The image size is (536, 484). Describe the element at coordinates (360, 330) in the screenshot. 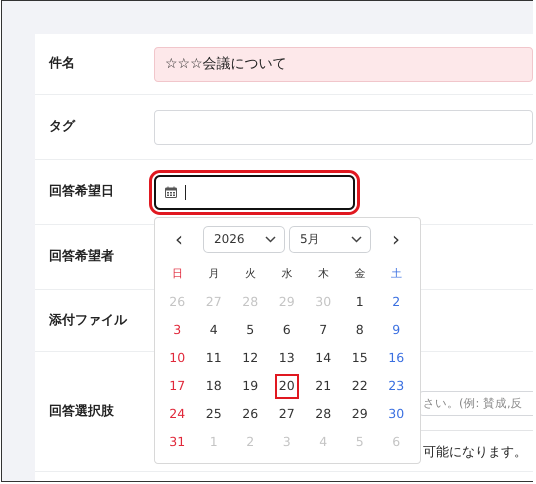

I see `day-cell: 8` at that location.